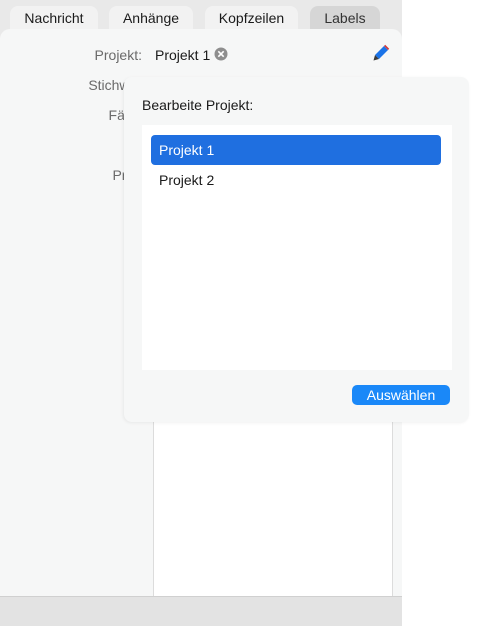  I want to click on project-value: Projekt 1, so click(183, 55).